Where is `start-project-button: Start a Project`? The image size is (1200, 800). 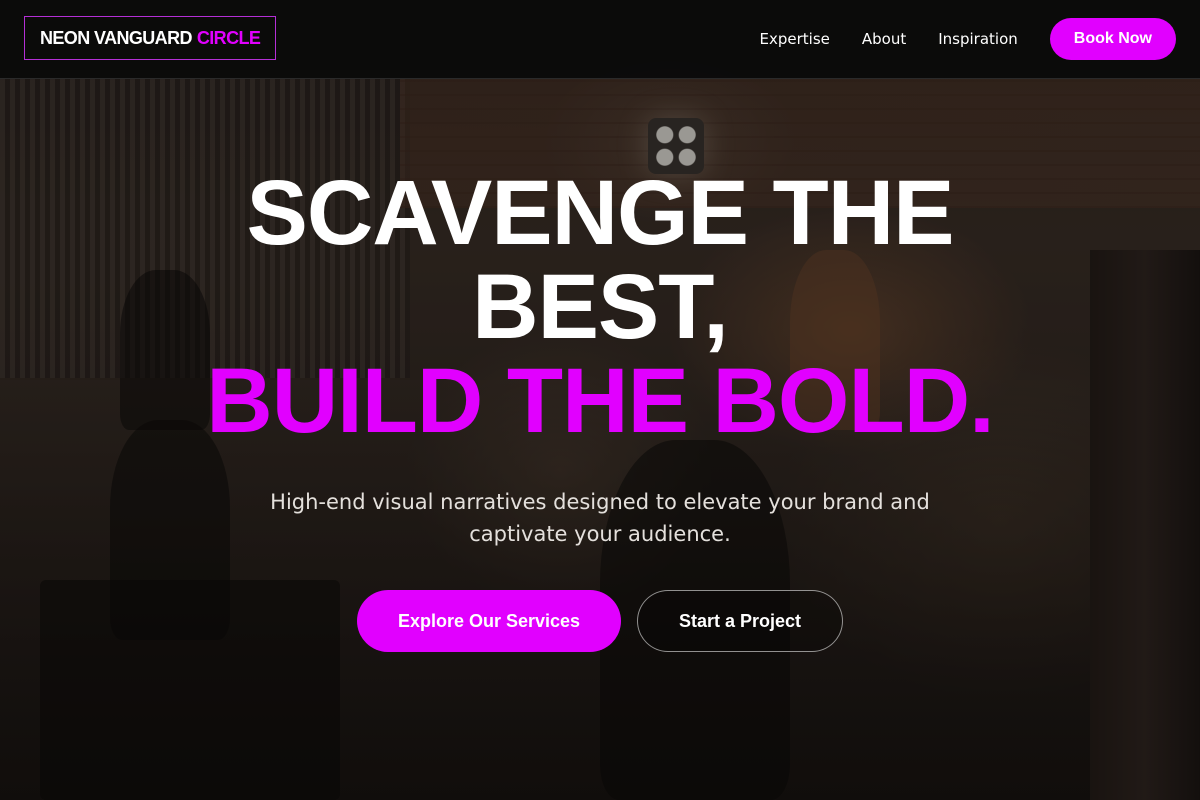
start-project-button: Start a Project is located at coordinates (740, 621).